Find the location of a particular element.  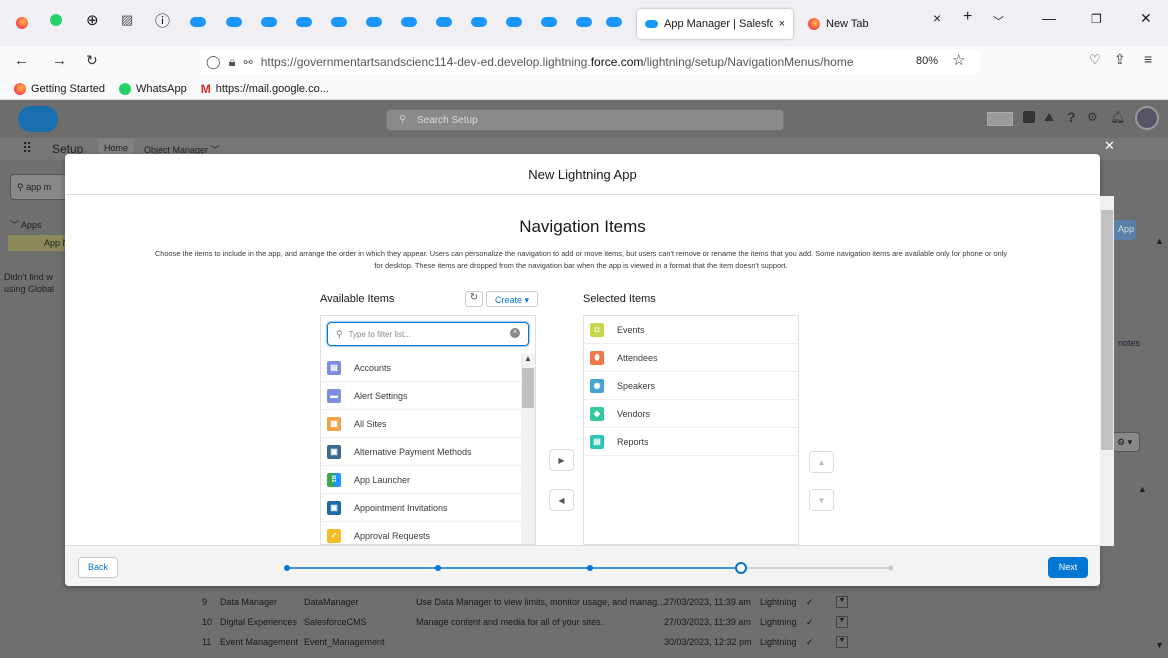

list-item: ▣ Appointment Invitations is located at coordinates (421, 508).